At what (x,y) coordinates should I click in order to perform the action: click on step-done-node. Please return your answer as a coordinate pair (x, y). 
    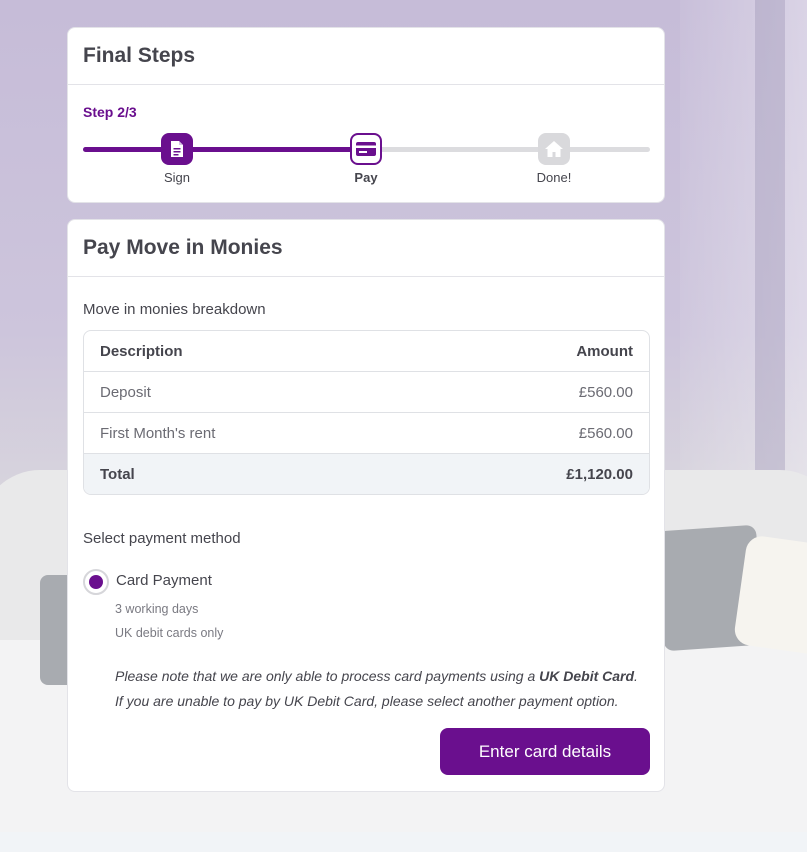
    Looking at the image, I should click on (554, 149).